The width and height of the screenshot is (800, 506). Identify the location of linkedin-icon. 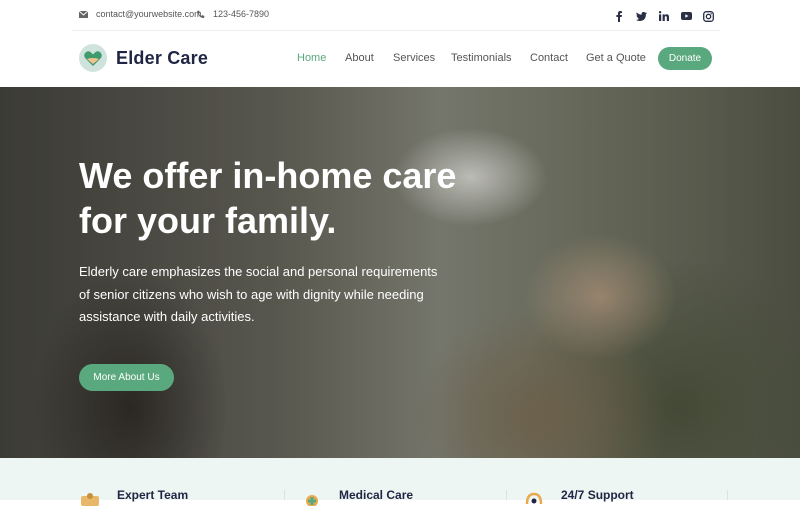
(664, 16).